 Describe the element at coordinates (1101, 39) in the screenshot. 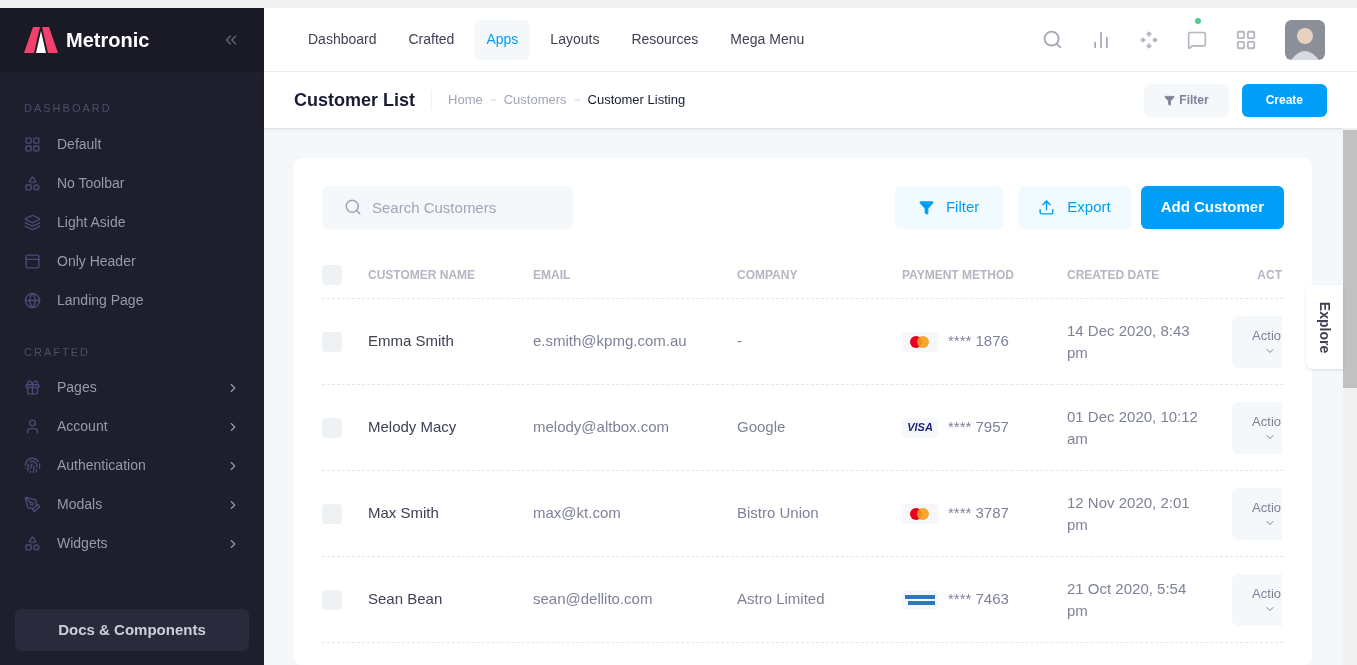

I see `bar-chart-icon` at that location.